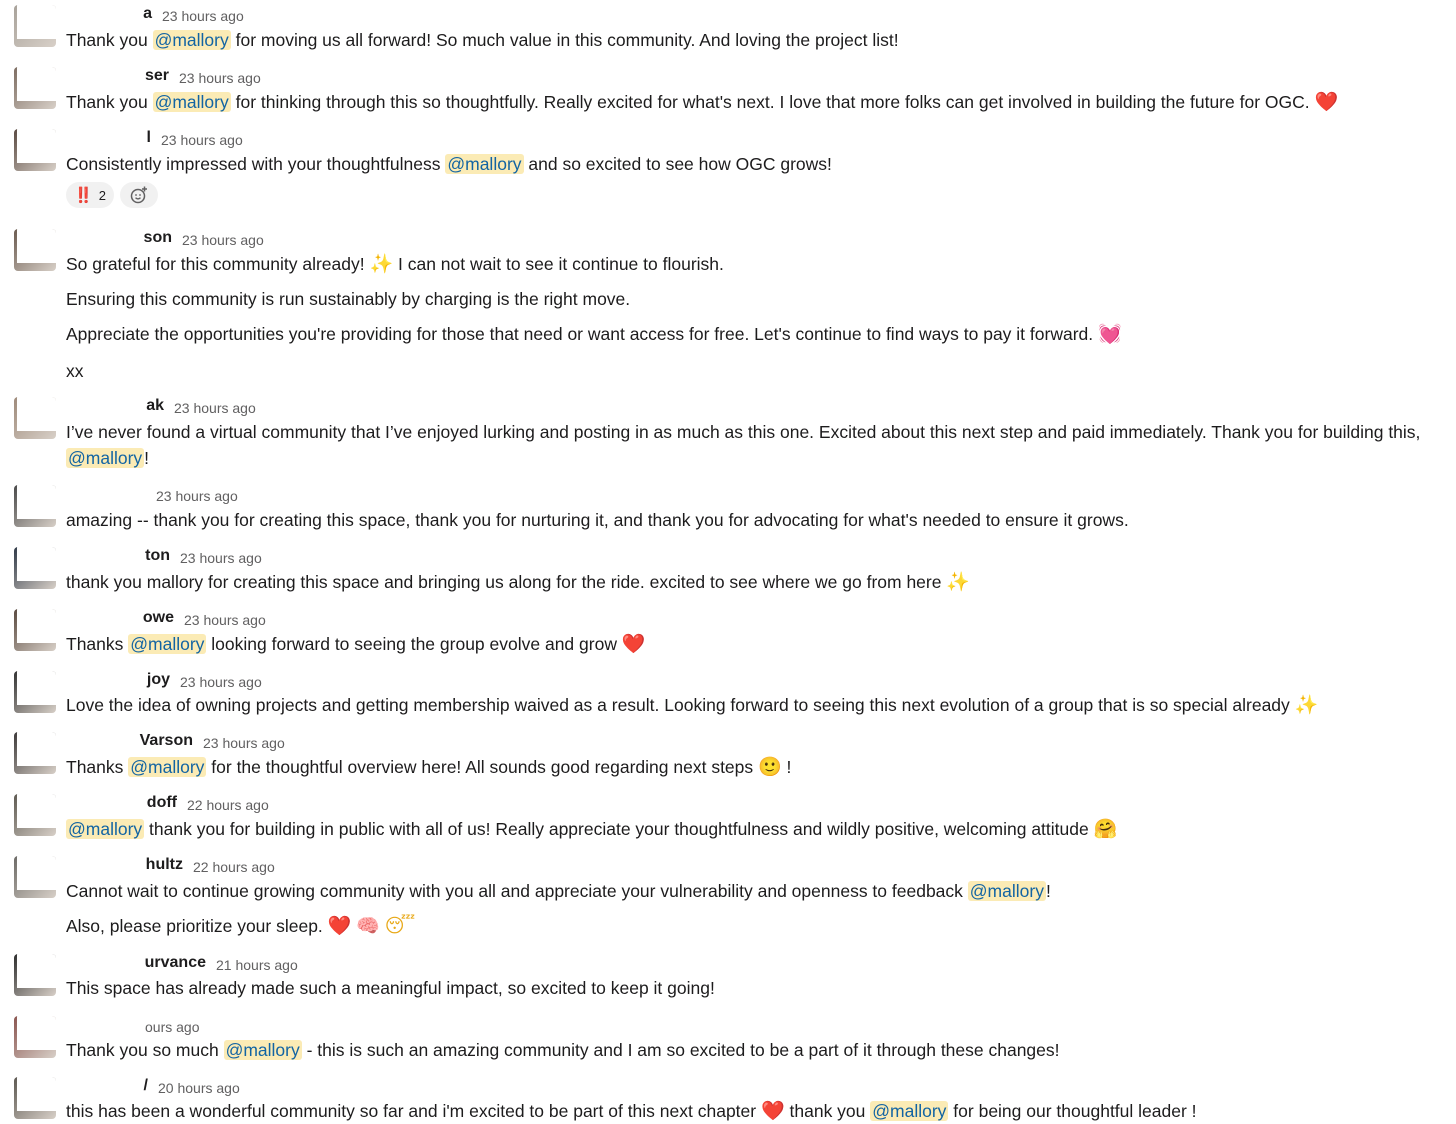 The height and width of the screenshot is (1124, 1456). I want to click on reaction-pill: ‼️ 2, so click(90, 195).